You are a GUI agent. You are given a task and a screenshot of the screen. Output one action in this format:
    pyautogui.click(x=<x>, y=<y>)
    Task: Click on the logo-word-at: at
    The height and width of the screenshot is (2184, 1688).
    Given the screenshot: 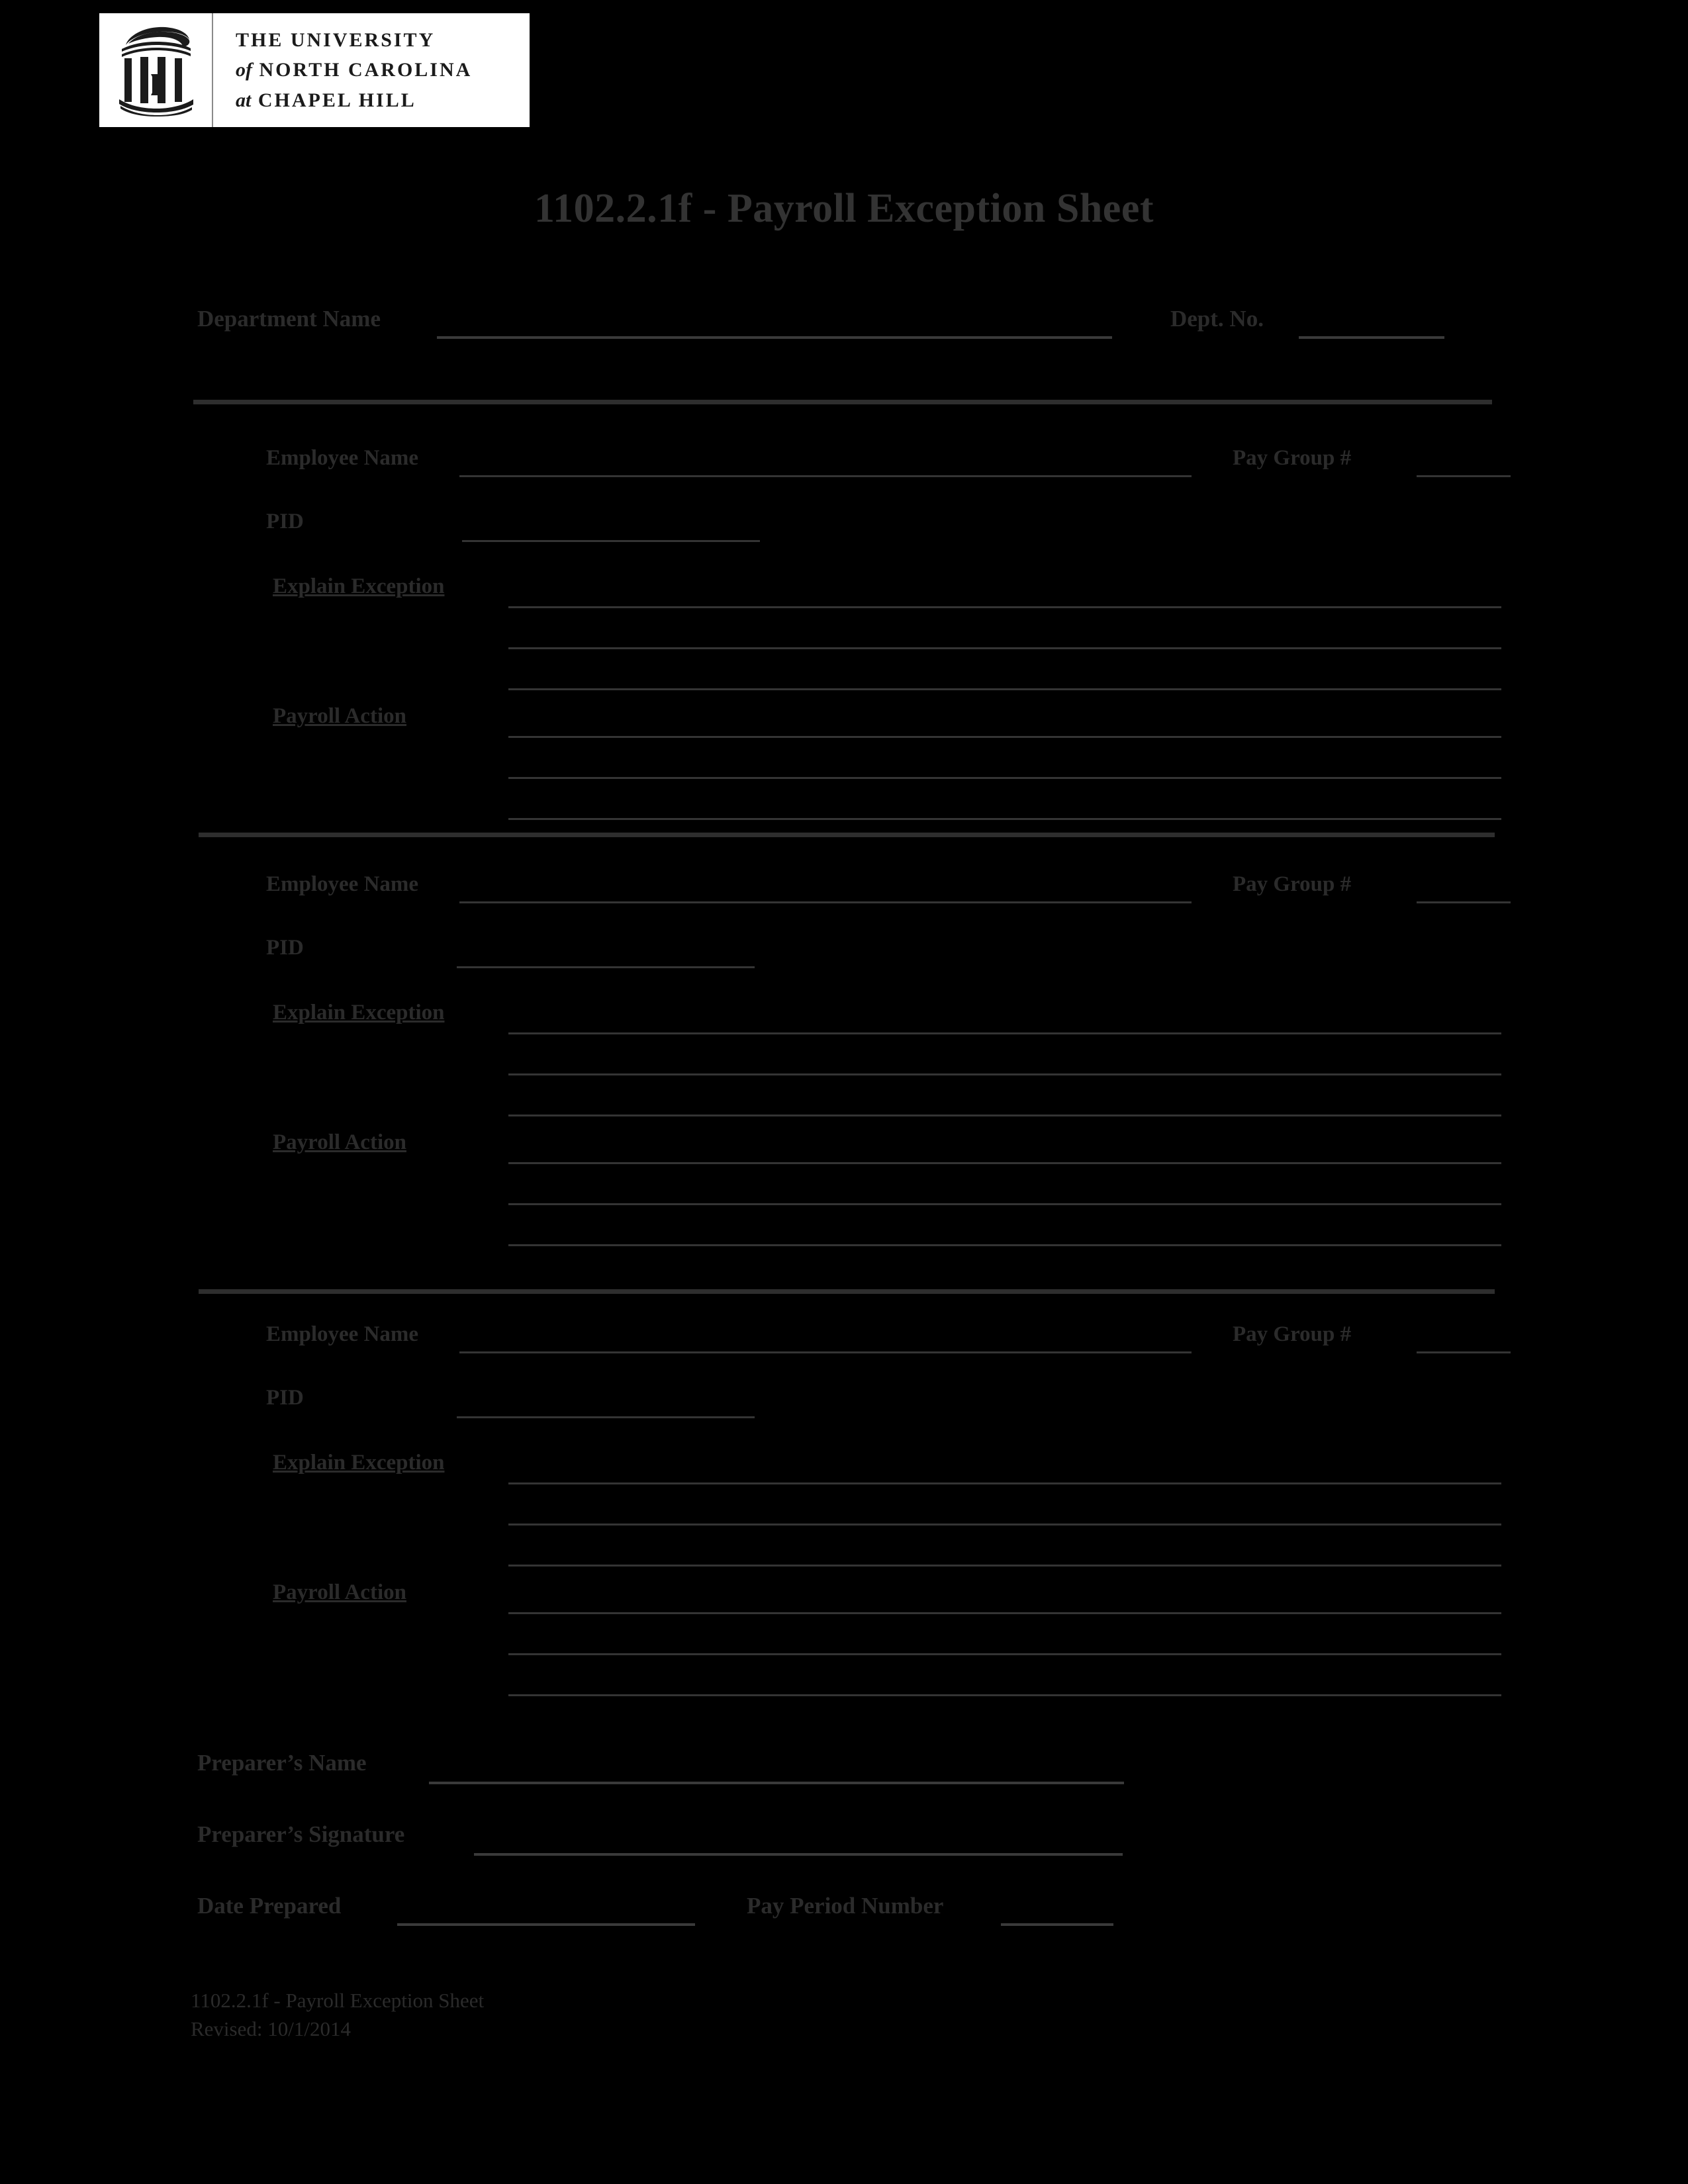 What is the action you would take?
    pyautogui.click(x=244, y=100)
    